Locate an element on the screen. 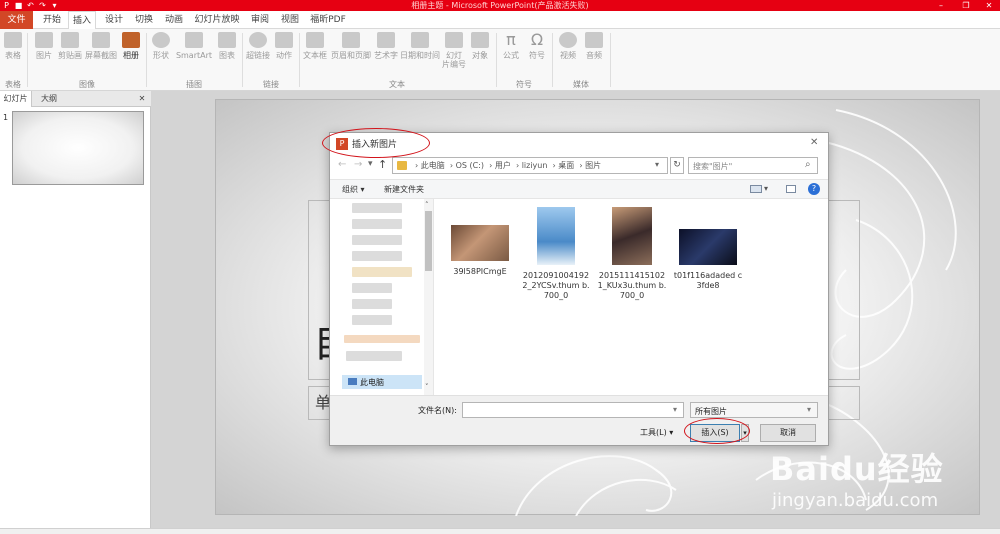  datetime-button: 日期和时间 is located at coordinates (420, 54).